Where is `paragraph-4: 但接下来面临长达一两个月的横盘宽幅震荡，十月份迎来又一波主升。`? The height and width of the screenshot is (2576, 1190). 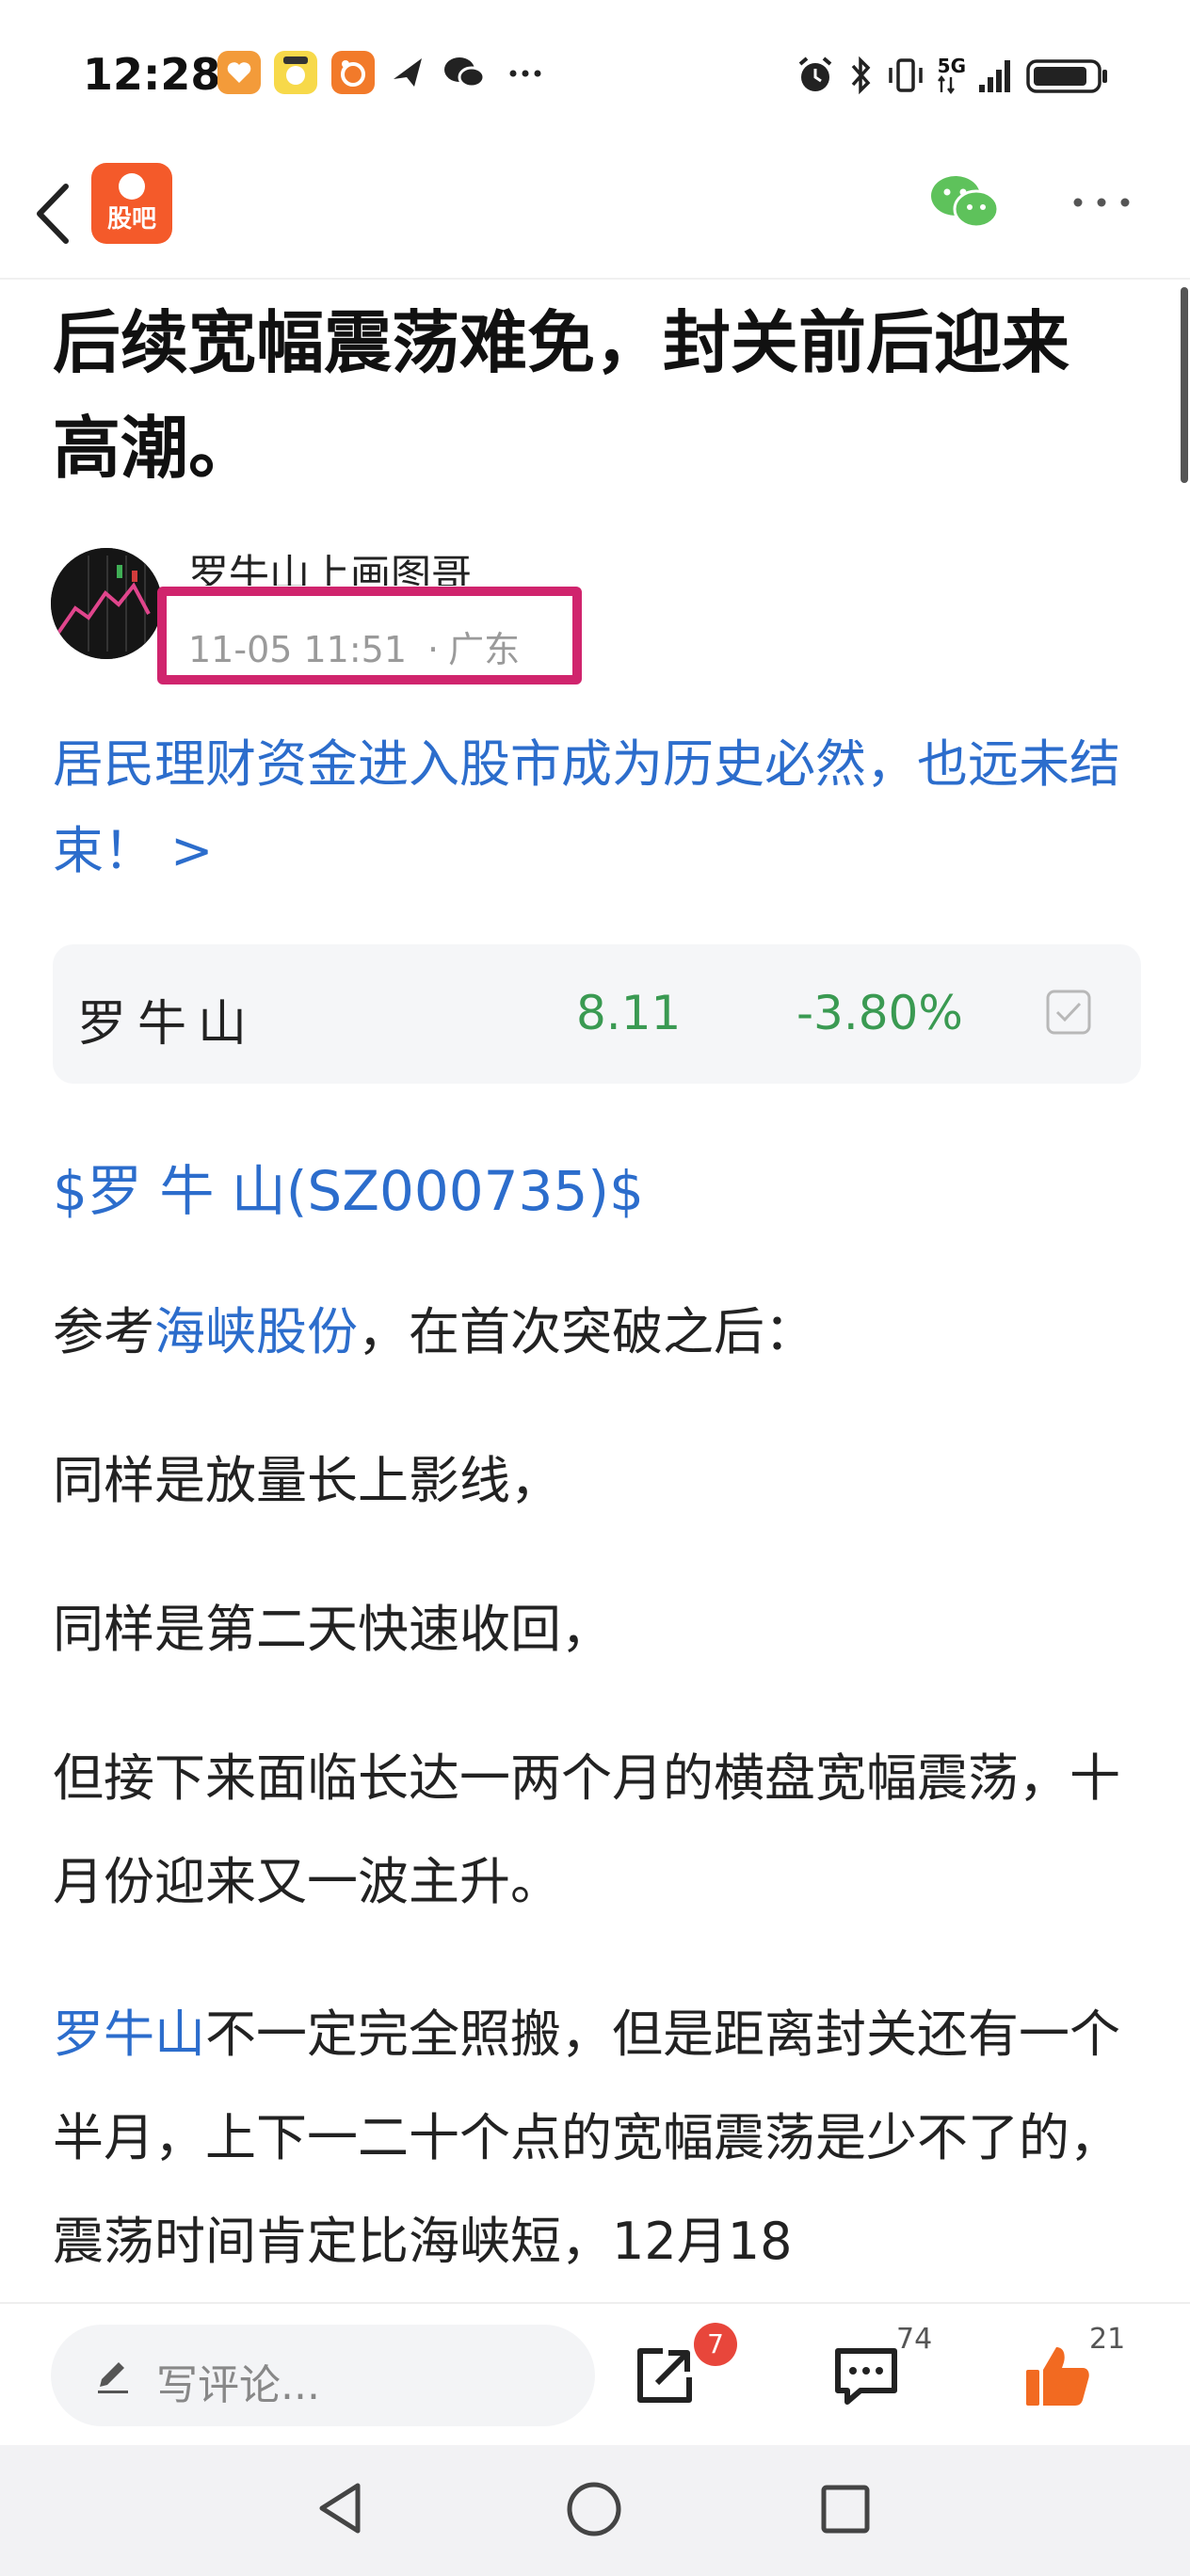 paragraph-4: 但接下来面临长达一两个月的横盘宽幅震荡，十月份迎来又一波主升。 is located at coordinates (586, 1829).